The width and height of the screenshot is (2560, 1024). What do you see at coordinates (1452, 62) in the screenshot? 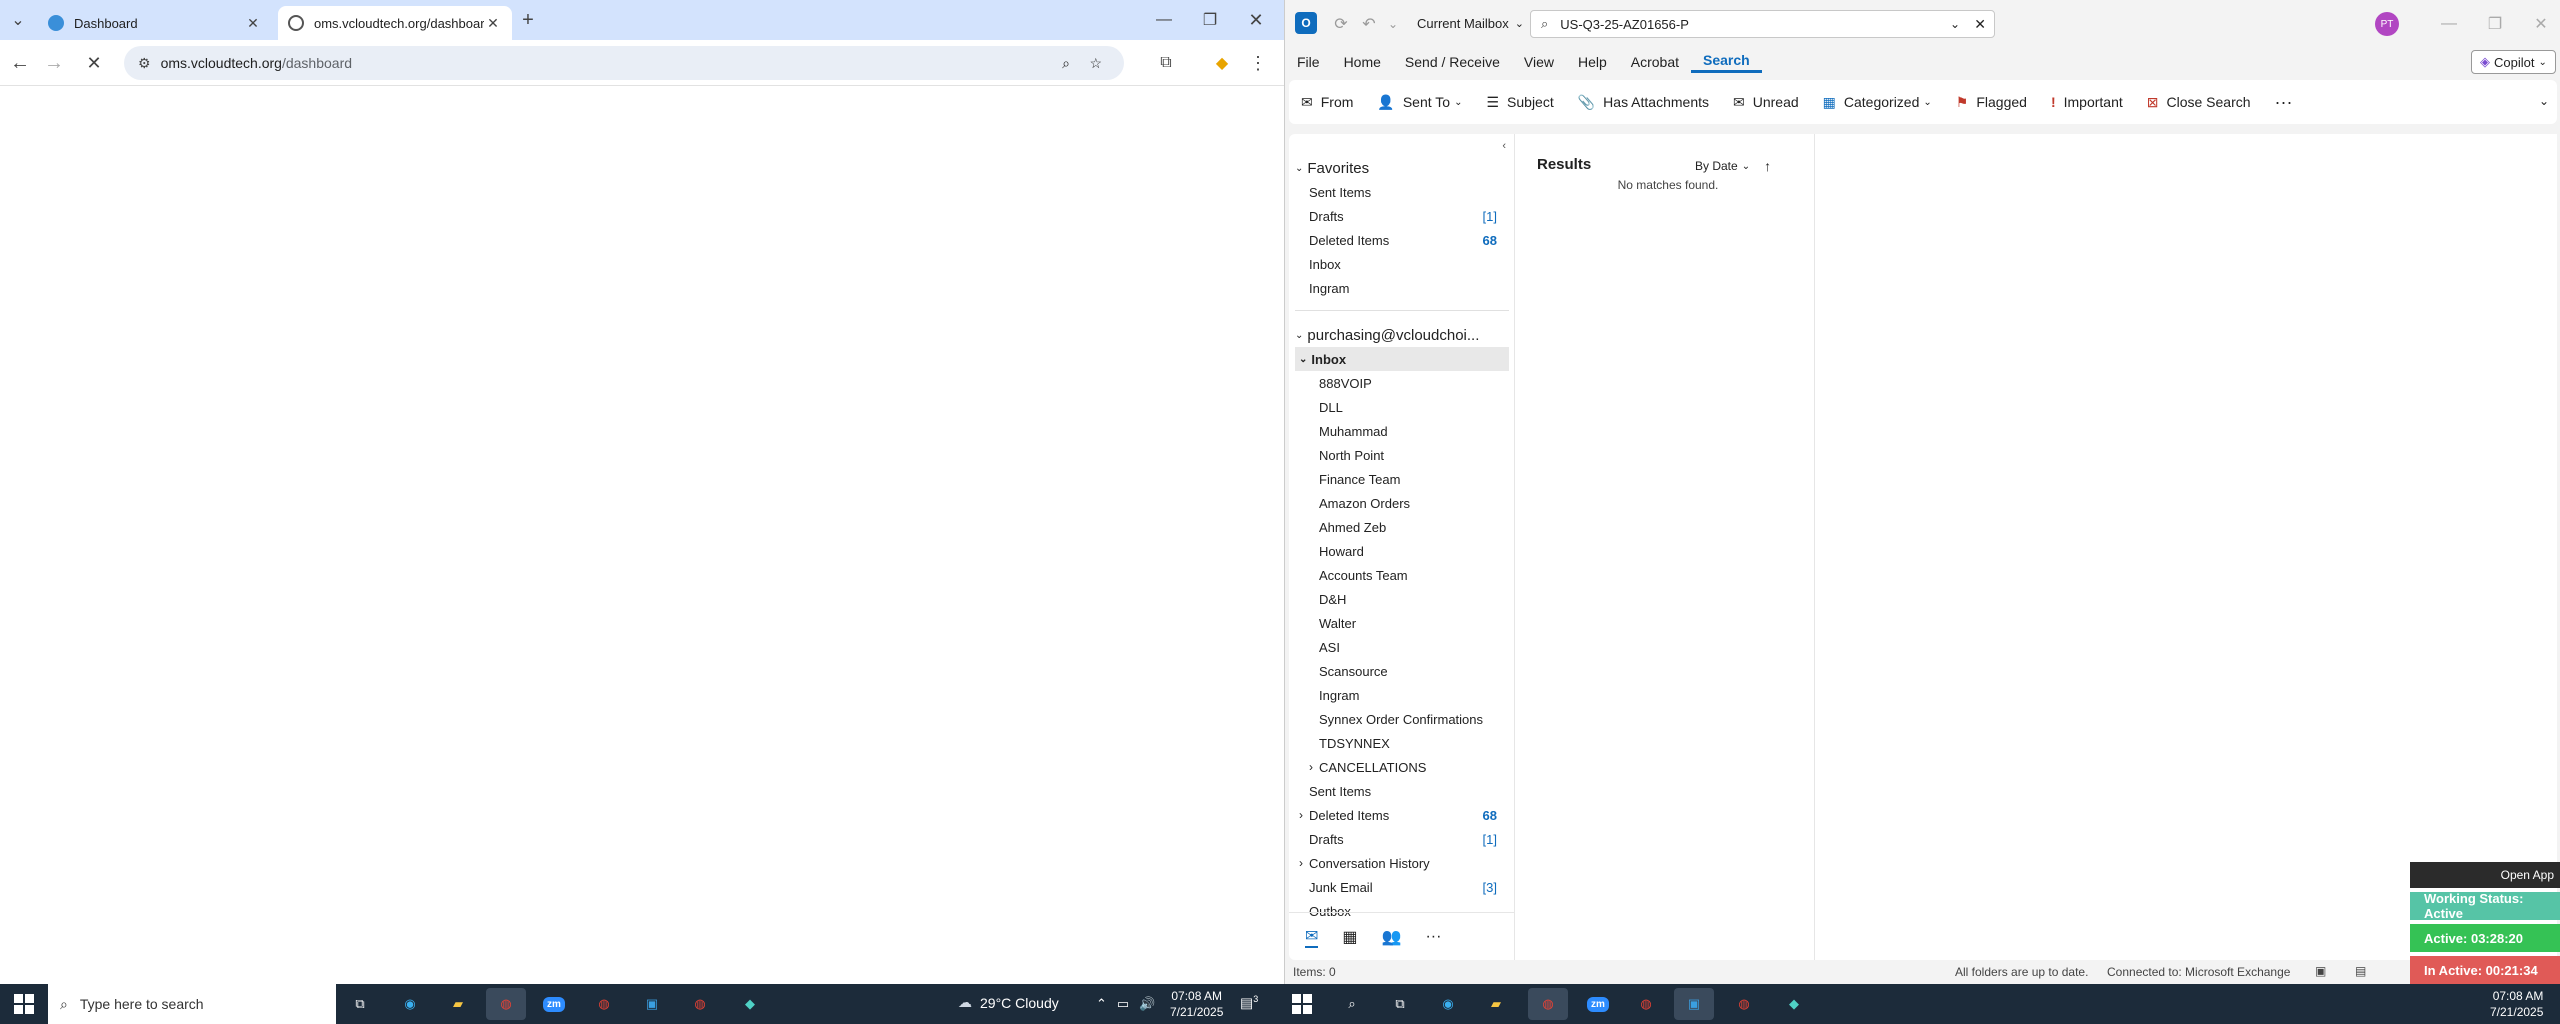
I see `tab-send-receive: Send / Receive` at bounding box center [1452, 62].